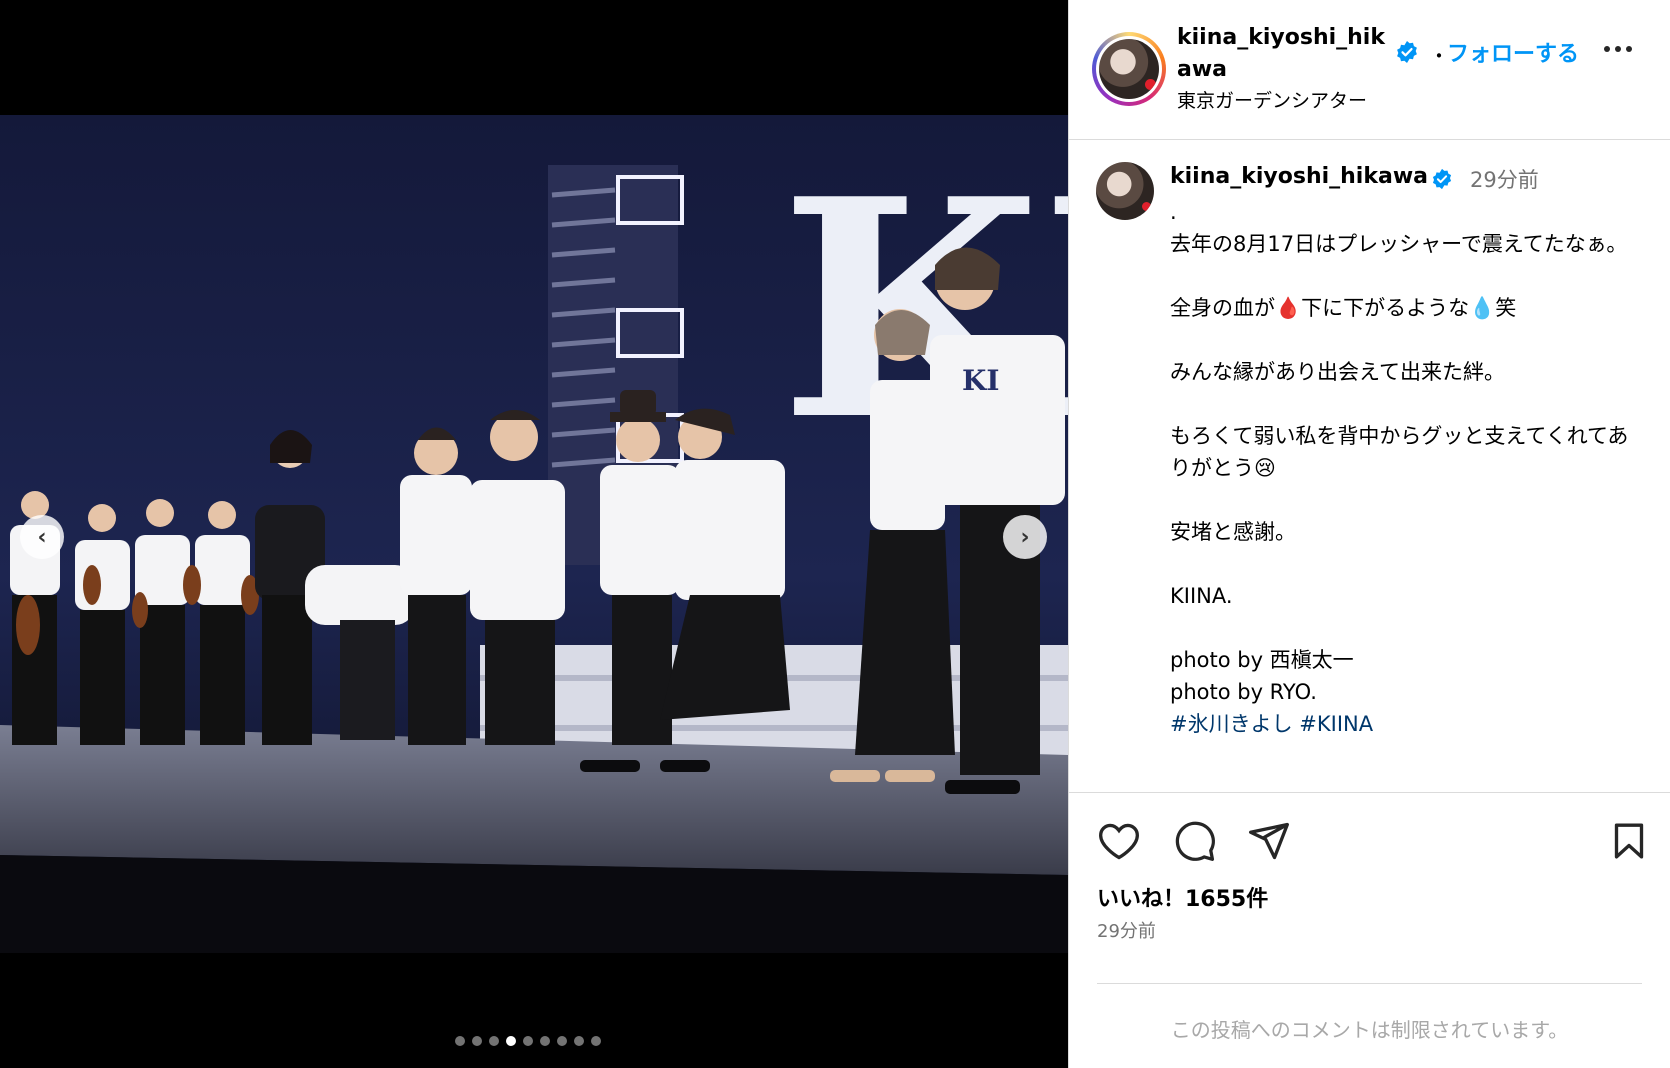  What do you see at coordinates (1337, 372) in the screenshot?
I see `caption-line: みんな縁があり出会えて出来た絆。` at bounding box center [1337, 372].